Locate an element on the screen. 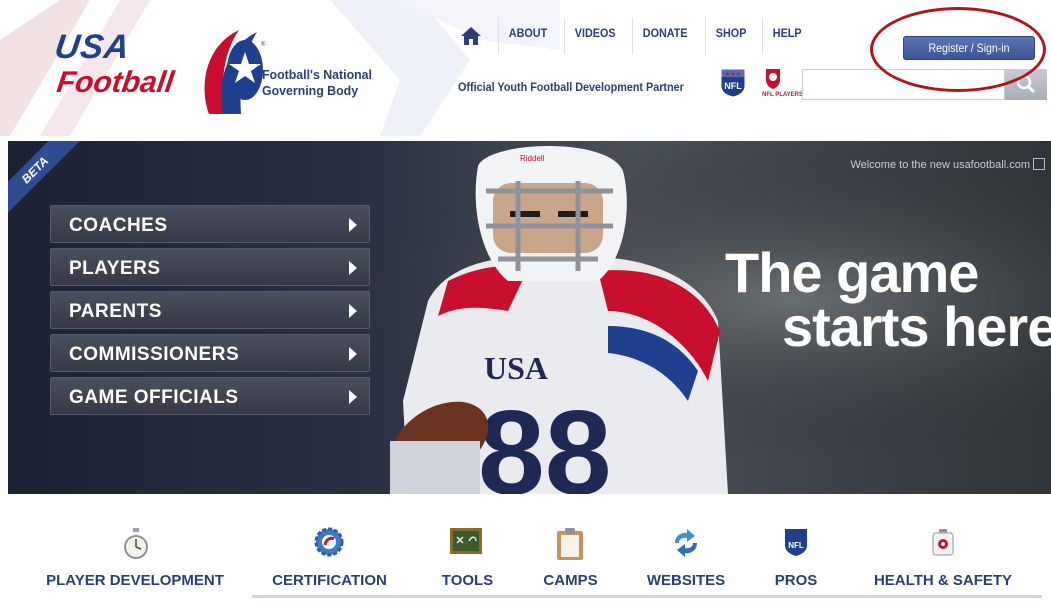  home-icon is located at coordinates (471, 36).